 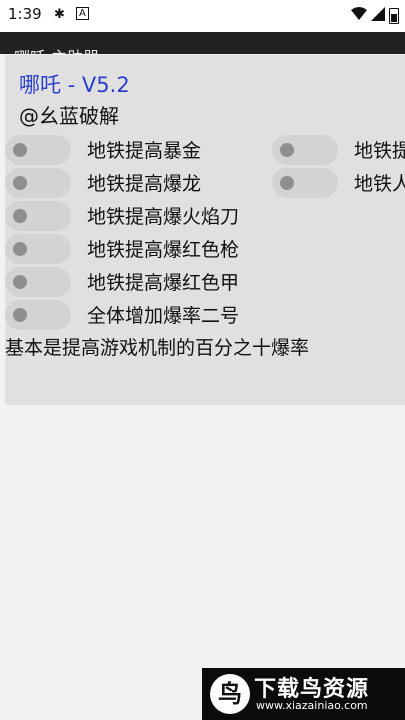 What do you see at coordinates (202, 43) in the screenshot?
I see `app-bar: 哪吒 主助器` at bounding box center [202, 43].